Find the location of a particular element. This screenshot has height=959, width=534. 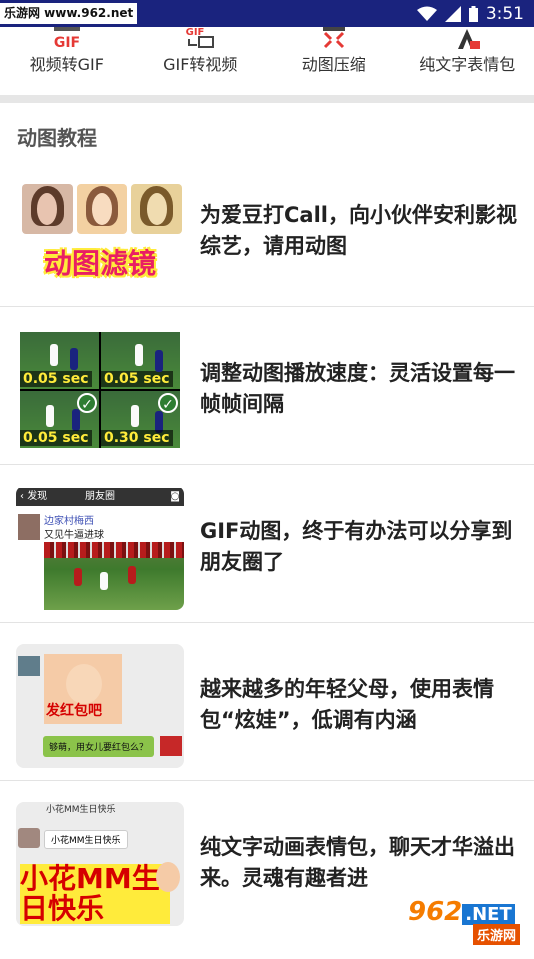

wifi-icon is located at coordinates (426, 13).